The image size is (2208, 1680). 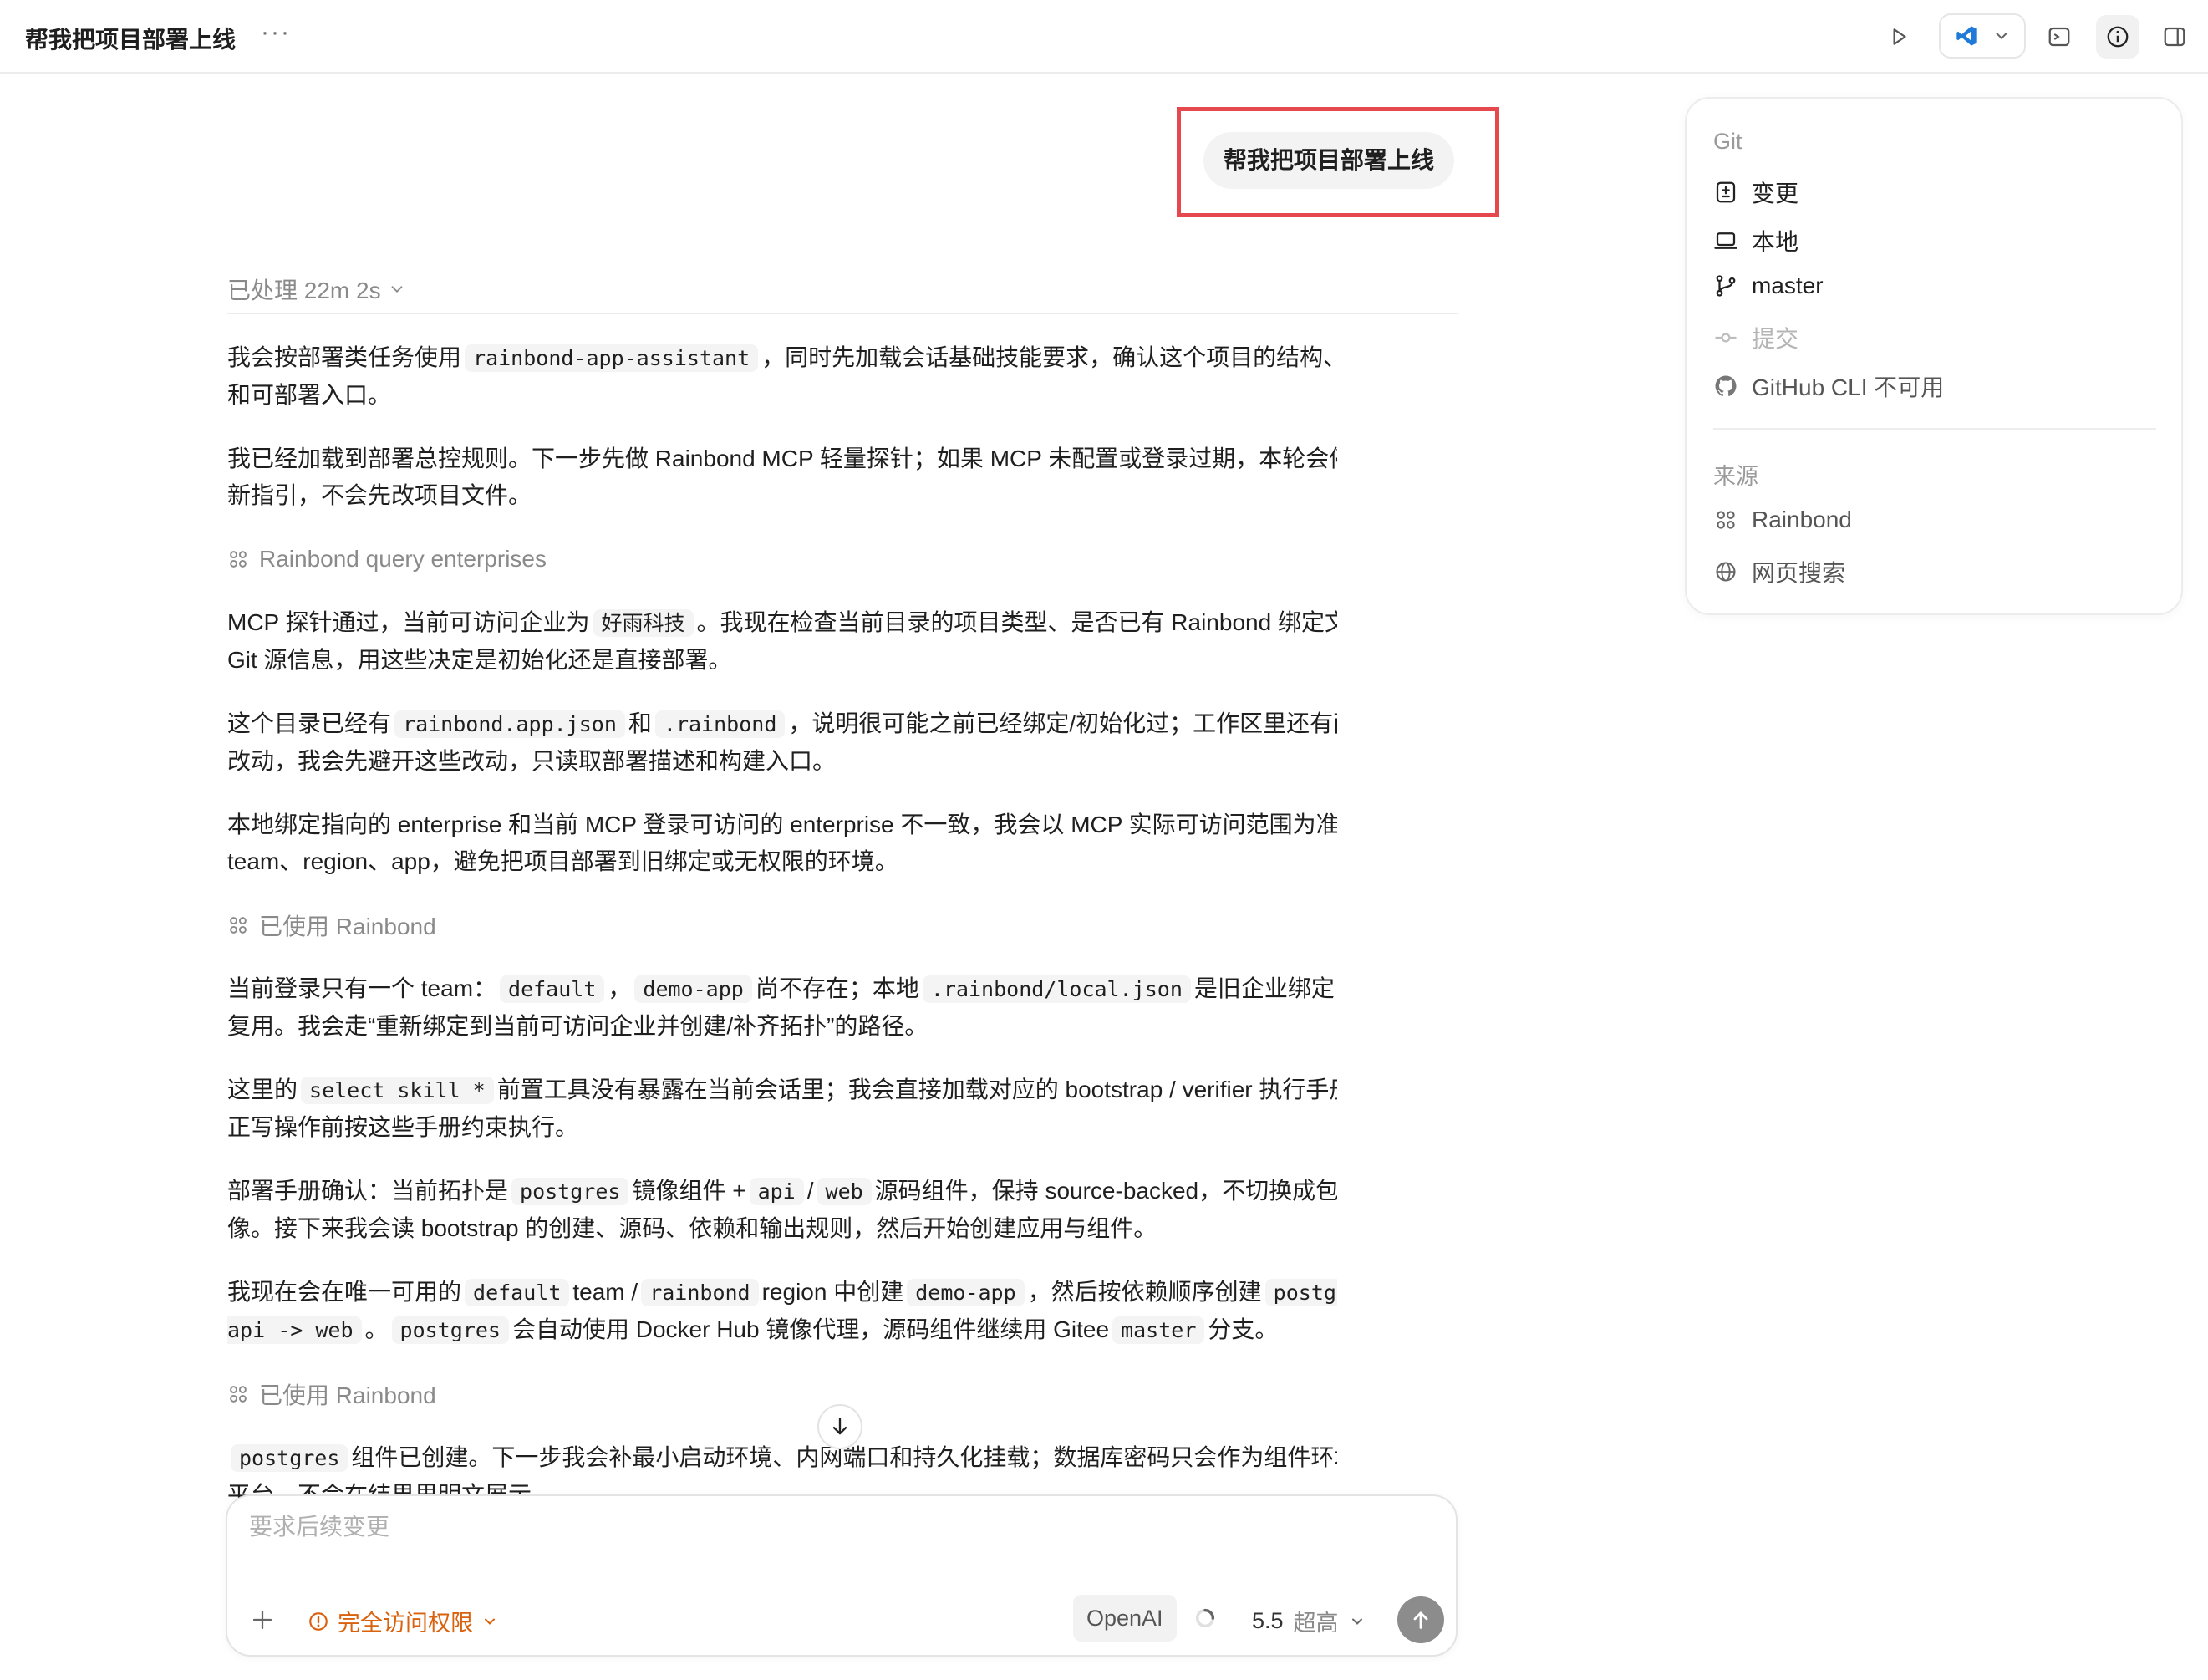 I want to click on scroll-to-bottom-button, so click(x=839, y=1426).